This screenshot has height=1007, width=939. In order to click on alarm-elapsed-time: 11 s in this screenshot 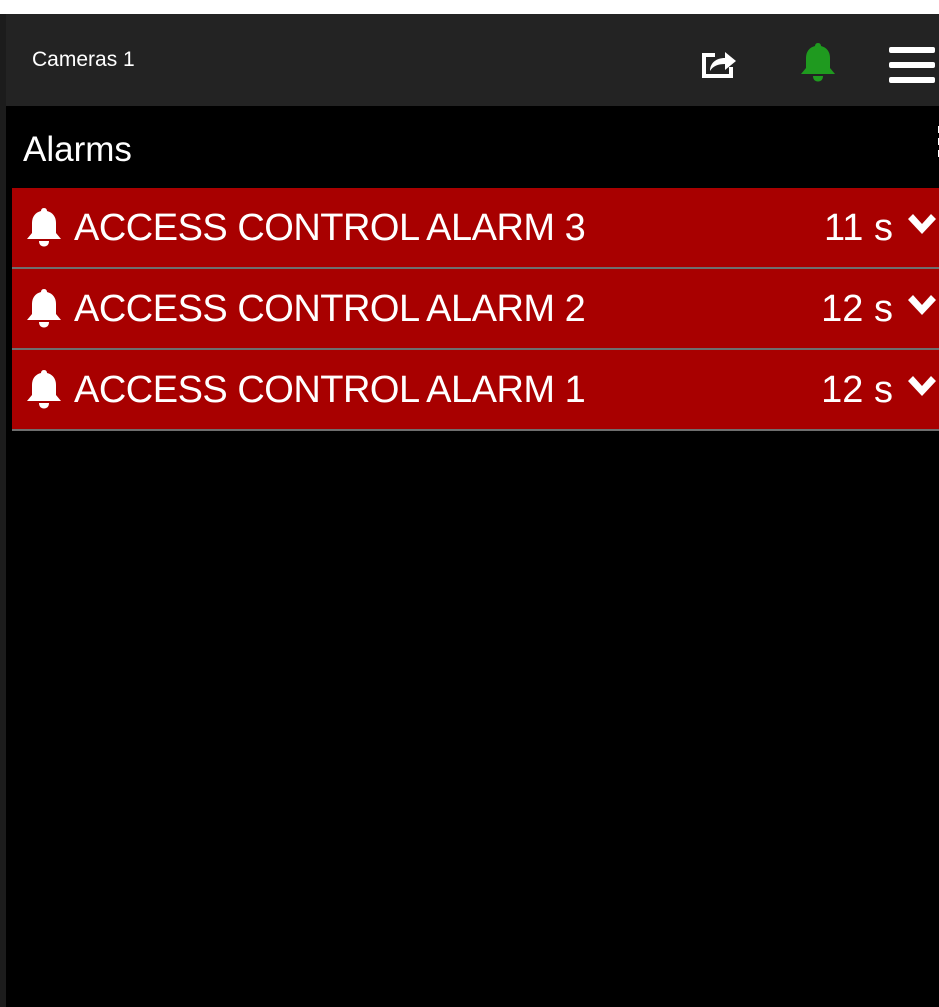, I will do `click(858, 228)`.